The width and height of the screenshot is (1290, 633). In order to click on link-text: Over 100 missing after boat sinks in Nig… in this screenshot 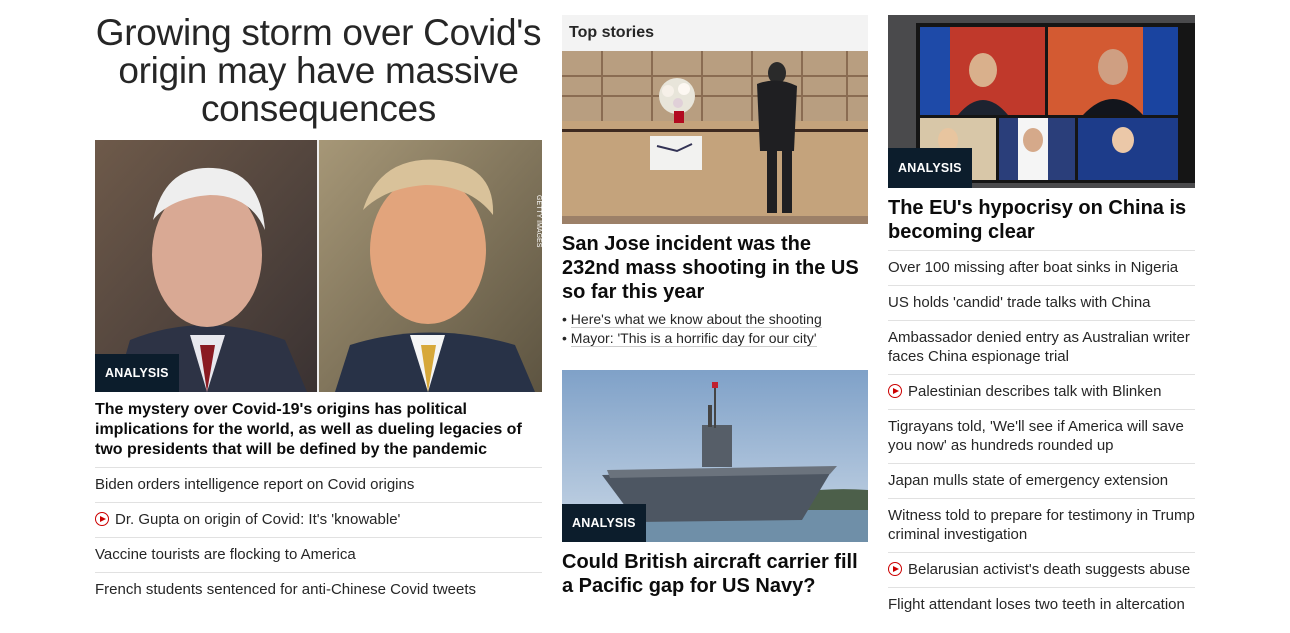, I will do `click(1033, 267)`.